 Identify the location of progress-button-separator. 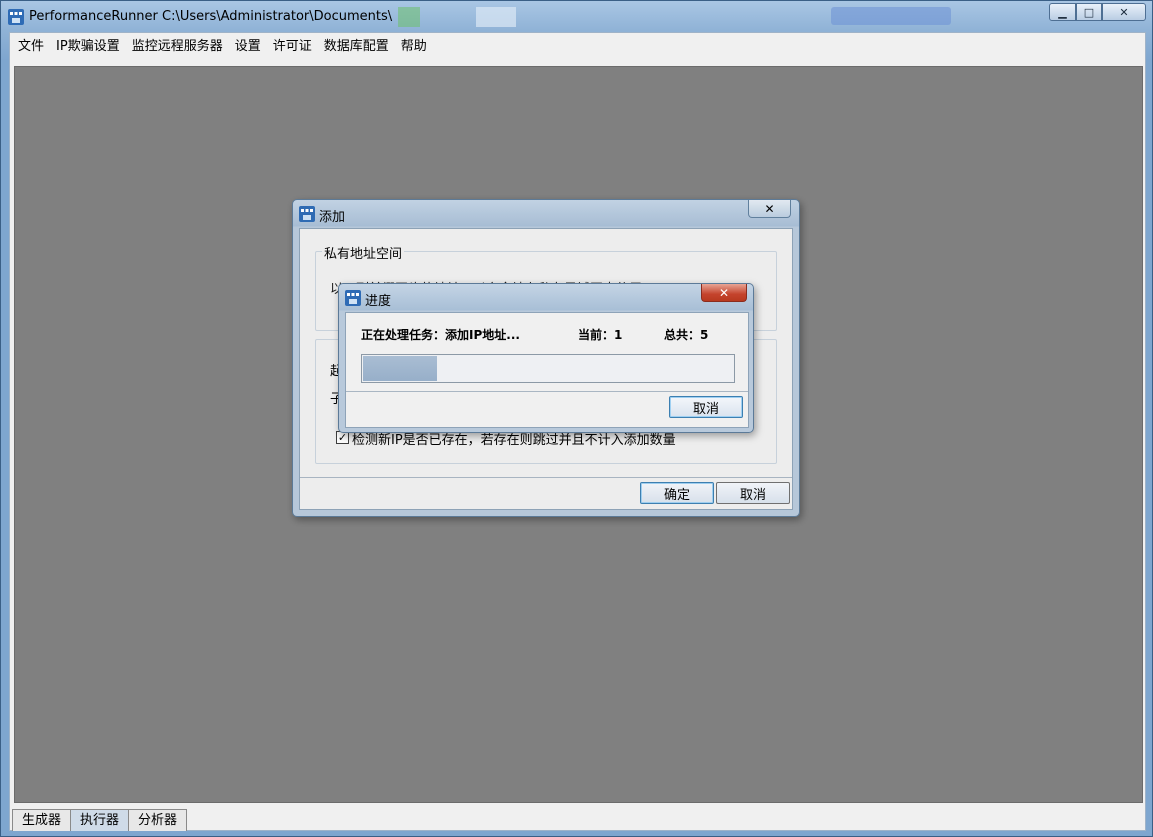
(547, 391).